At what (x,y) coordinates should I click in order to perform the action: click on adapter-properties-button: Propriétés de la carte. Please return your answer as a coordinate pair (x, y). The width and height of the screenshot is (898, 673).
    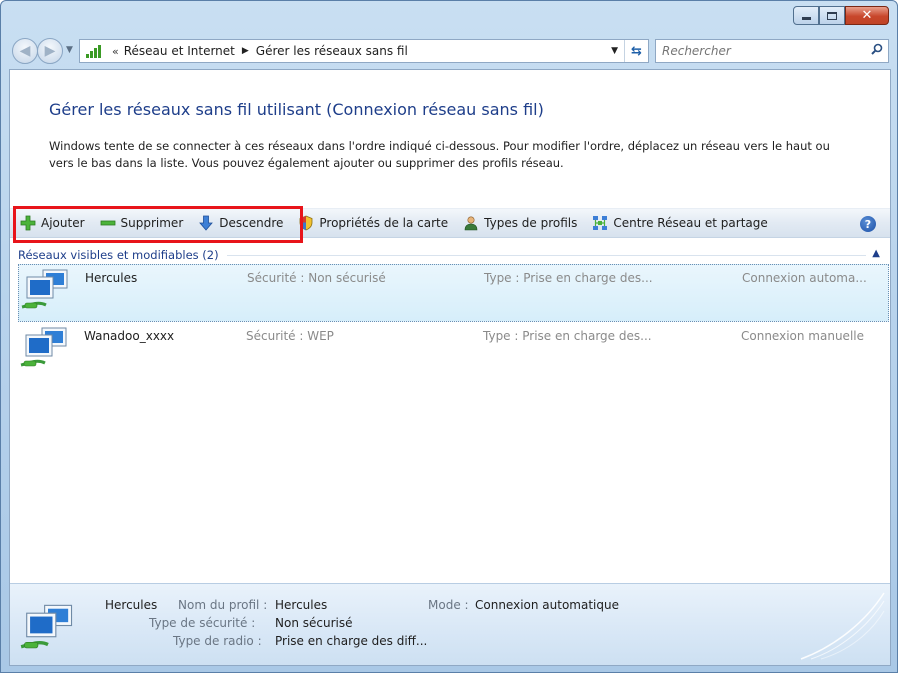
    Looking at the image, I should click on (373, 223).